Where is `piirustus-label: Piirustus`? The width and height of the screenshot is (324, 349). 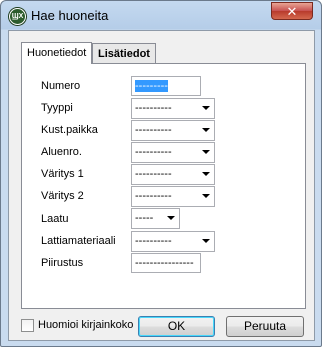
piirustus-label: Piirustus is located at coordinates (62, 263).